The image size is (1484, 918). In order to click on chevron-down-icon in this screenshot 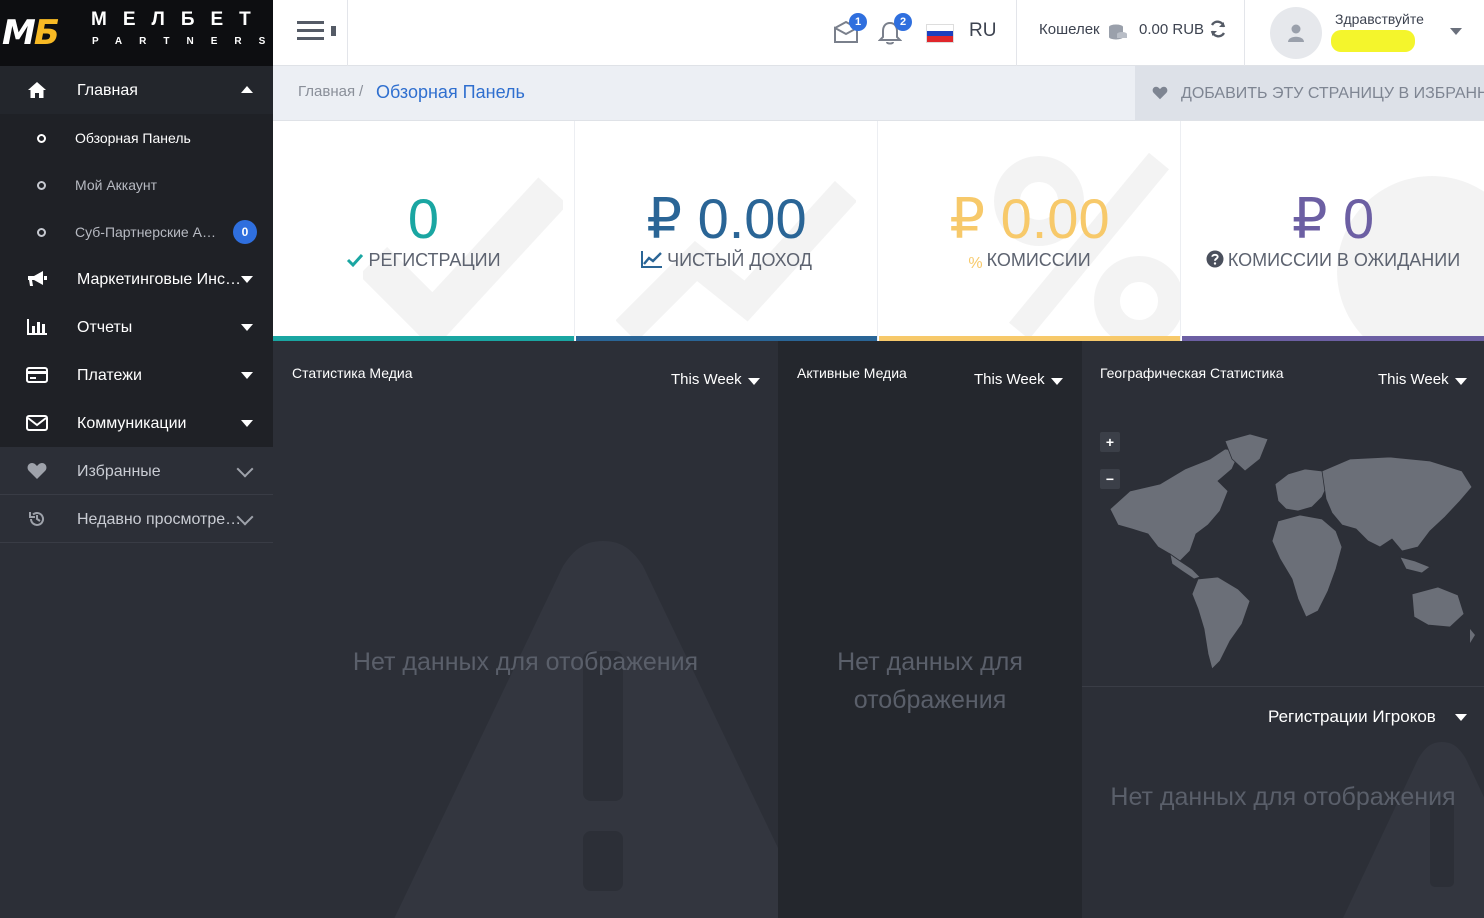, I will do `click(245, 469)`.